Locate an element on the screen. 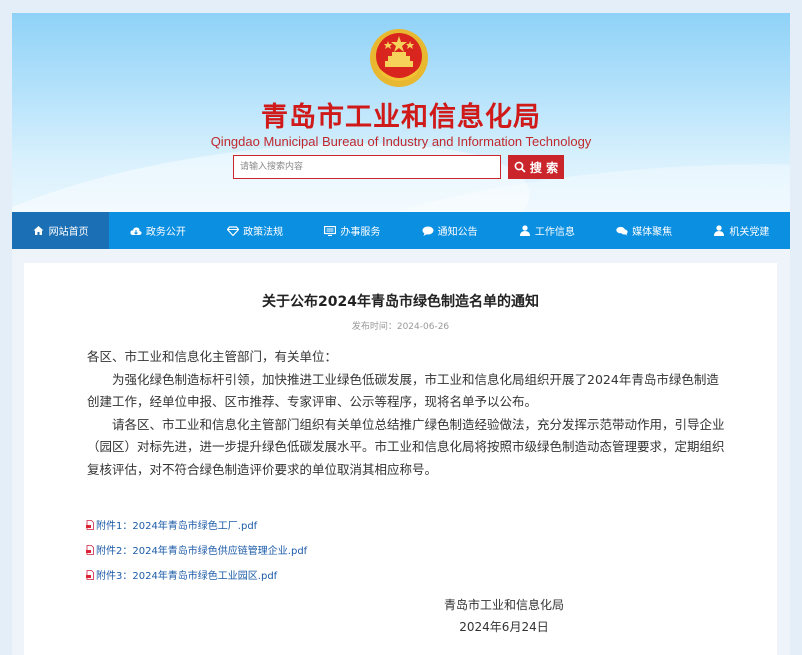  chat-icon is located at coordinates (428, 231).